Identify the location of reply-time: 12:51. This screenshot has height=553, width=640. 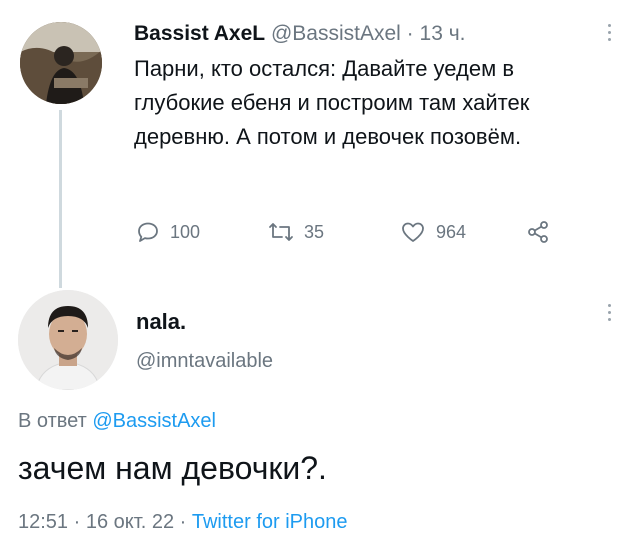
(43, 522).